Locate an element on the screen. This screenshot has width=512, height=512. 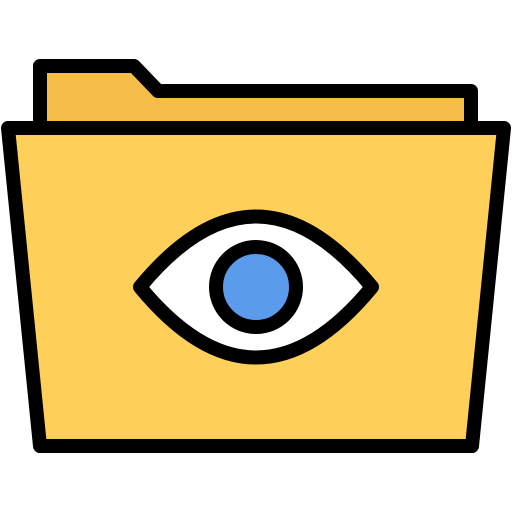
eye-iris is located at coordinates (256, 287).